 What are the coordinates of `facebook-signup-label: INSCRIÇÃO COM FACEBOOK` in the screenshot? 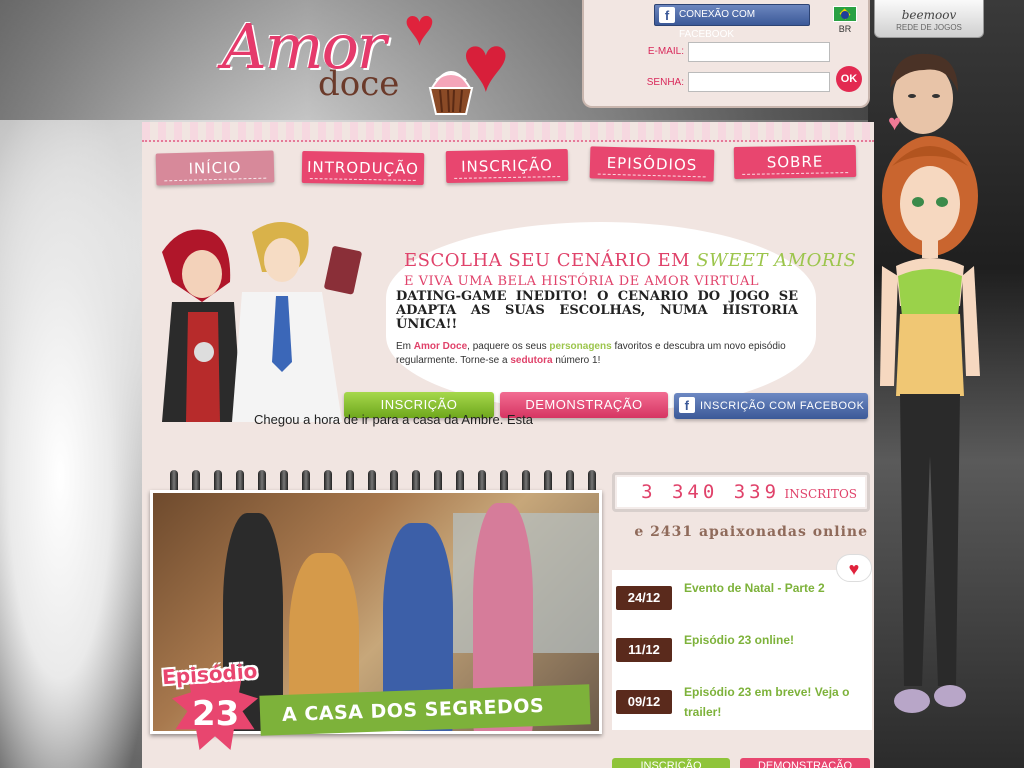 It's located at (782, 406).